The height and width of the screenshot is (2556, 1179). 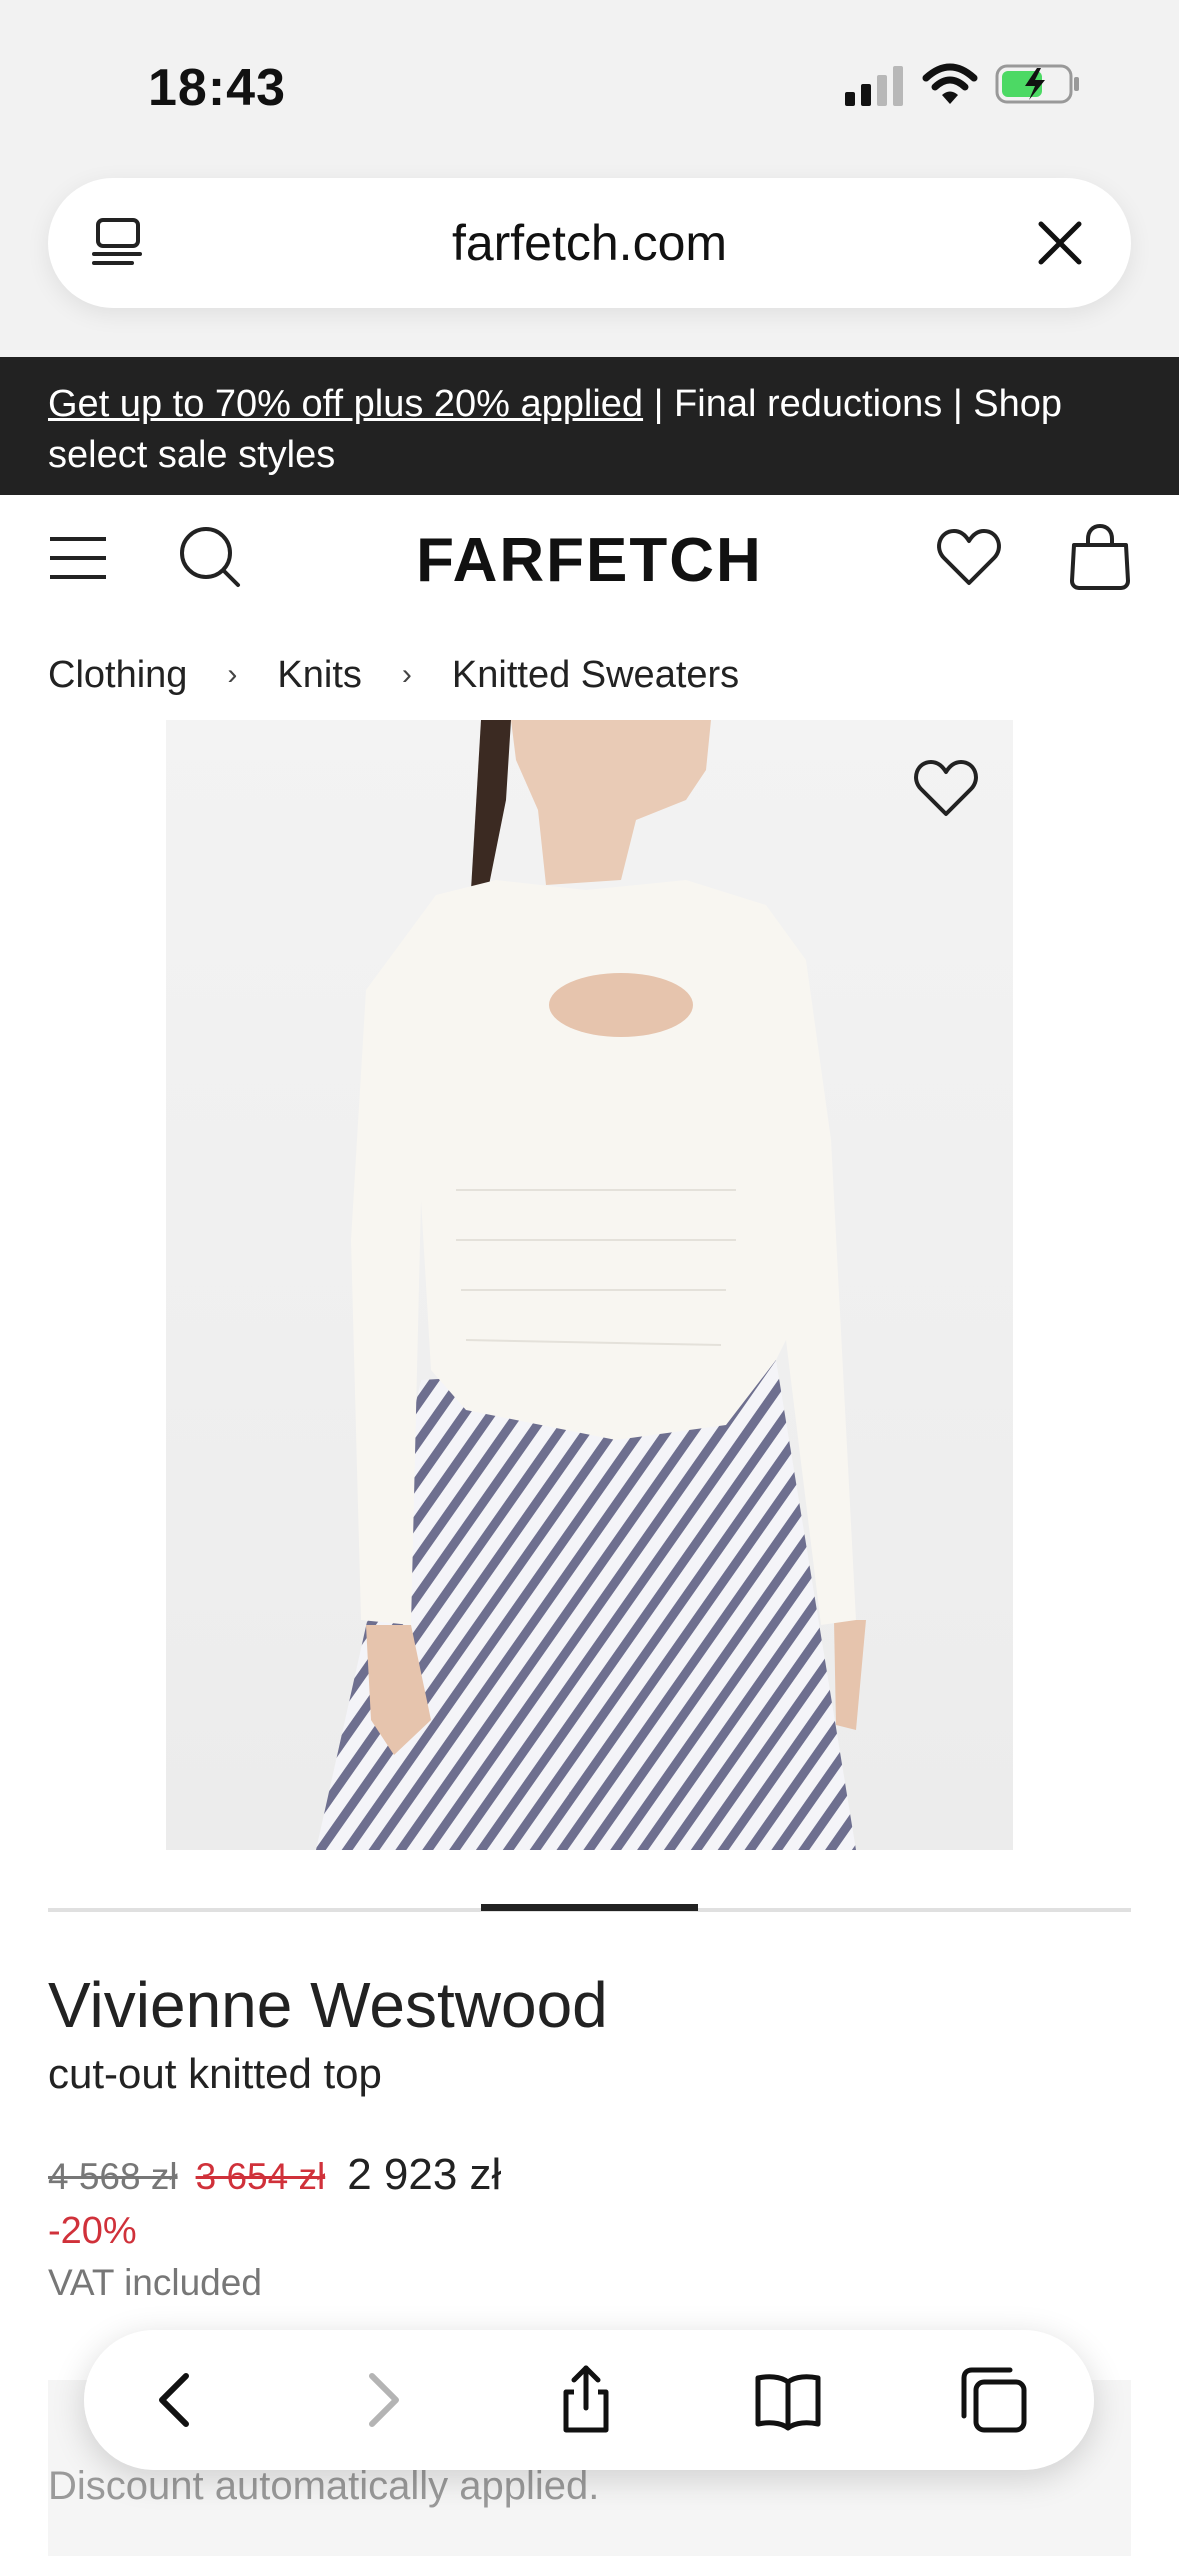 I want to click on close-icon, so click(x=1060, y=243).